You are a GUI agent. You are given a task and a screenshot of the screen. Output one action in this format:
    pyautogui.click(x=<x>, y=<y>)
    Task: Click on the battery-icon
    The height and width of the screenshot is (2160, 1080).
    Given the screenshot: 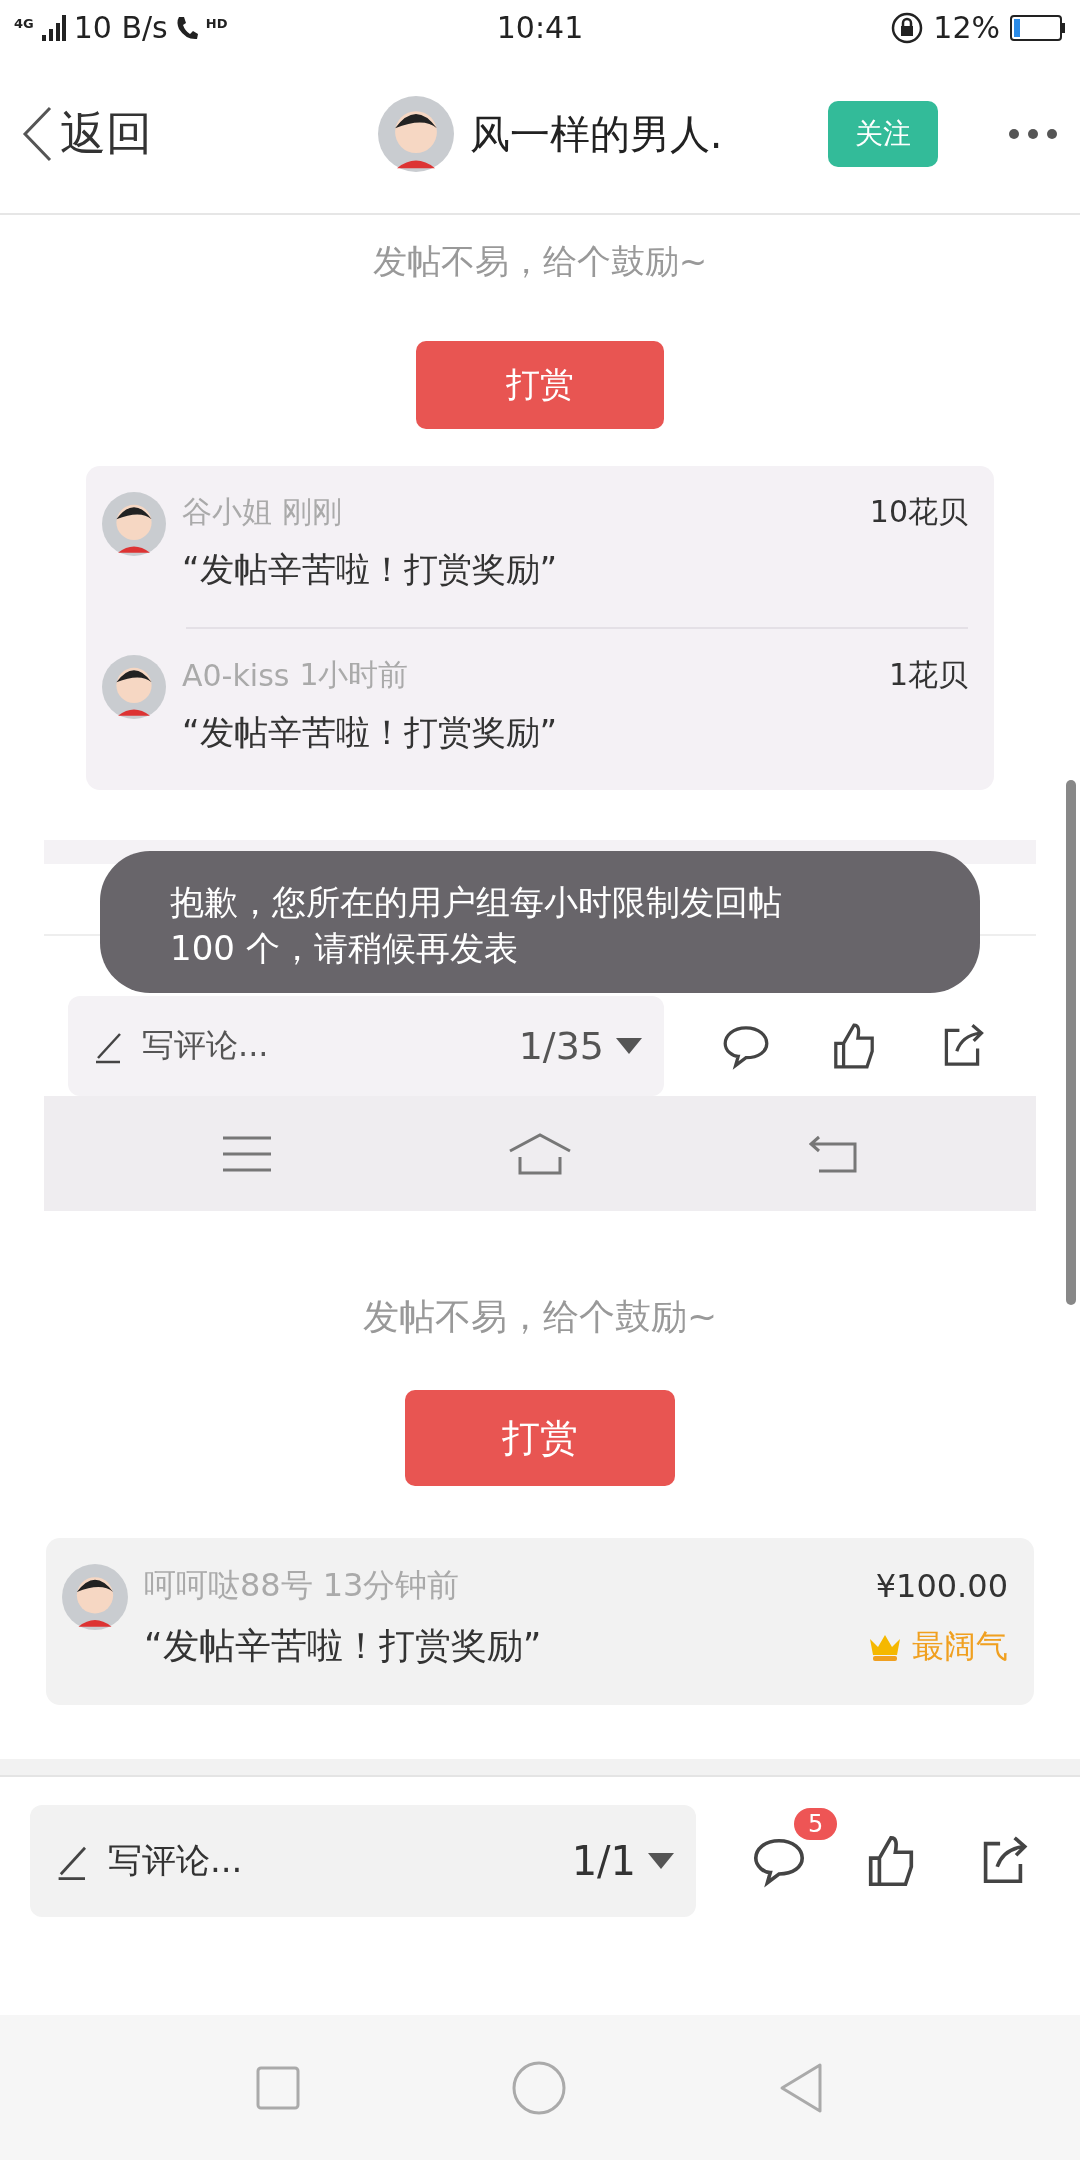 What is the action you would take?
    pyautogui.click(x=1038, y=27)
    